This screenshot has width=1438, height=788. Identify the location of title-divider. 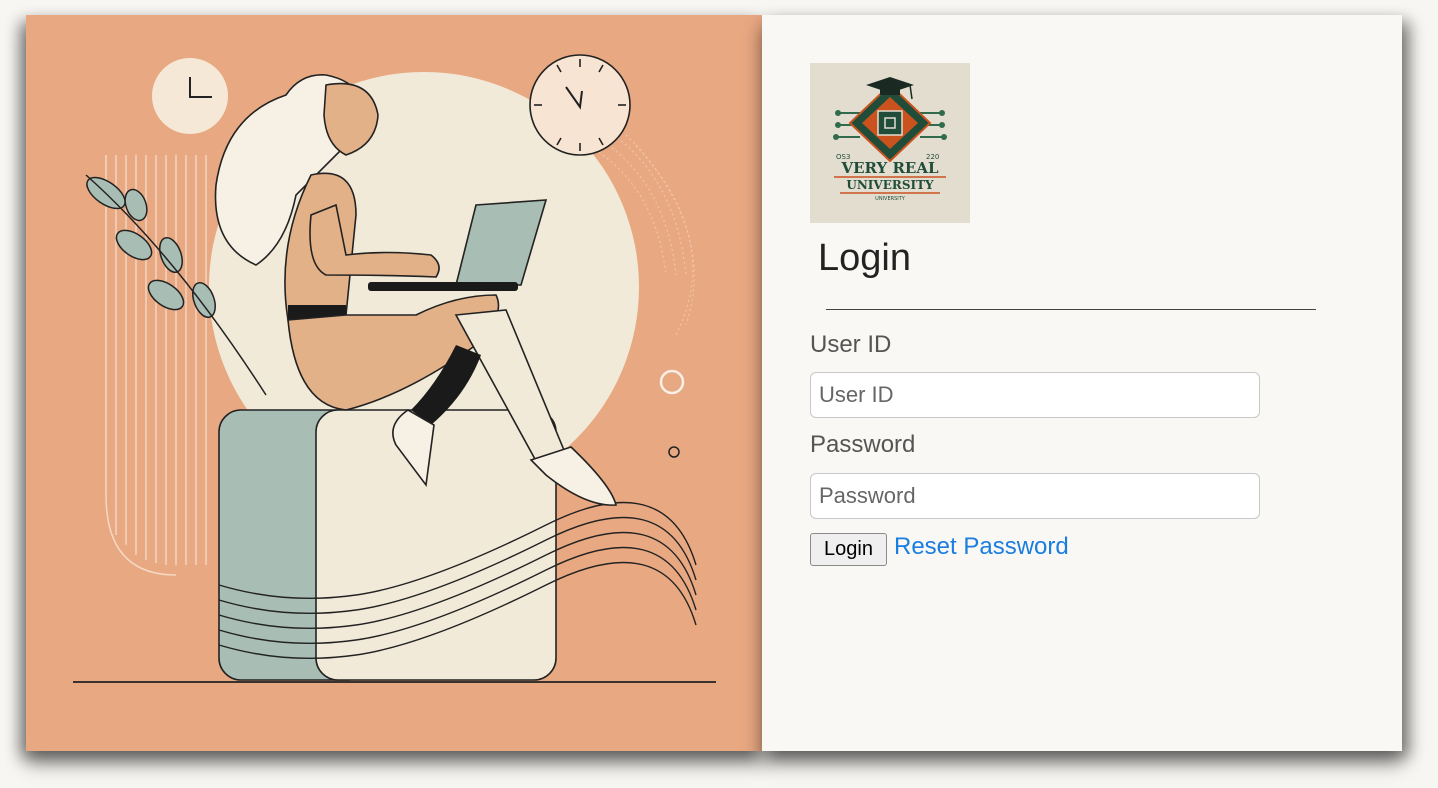
(1071, 309).